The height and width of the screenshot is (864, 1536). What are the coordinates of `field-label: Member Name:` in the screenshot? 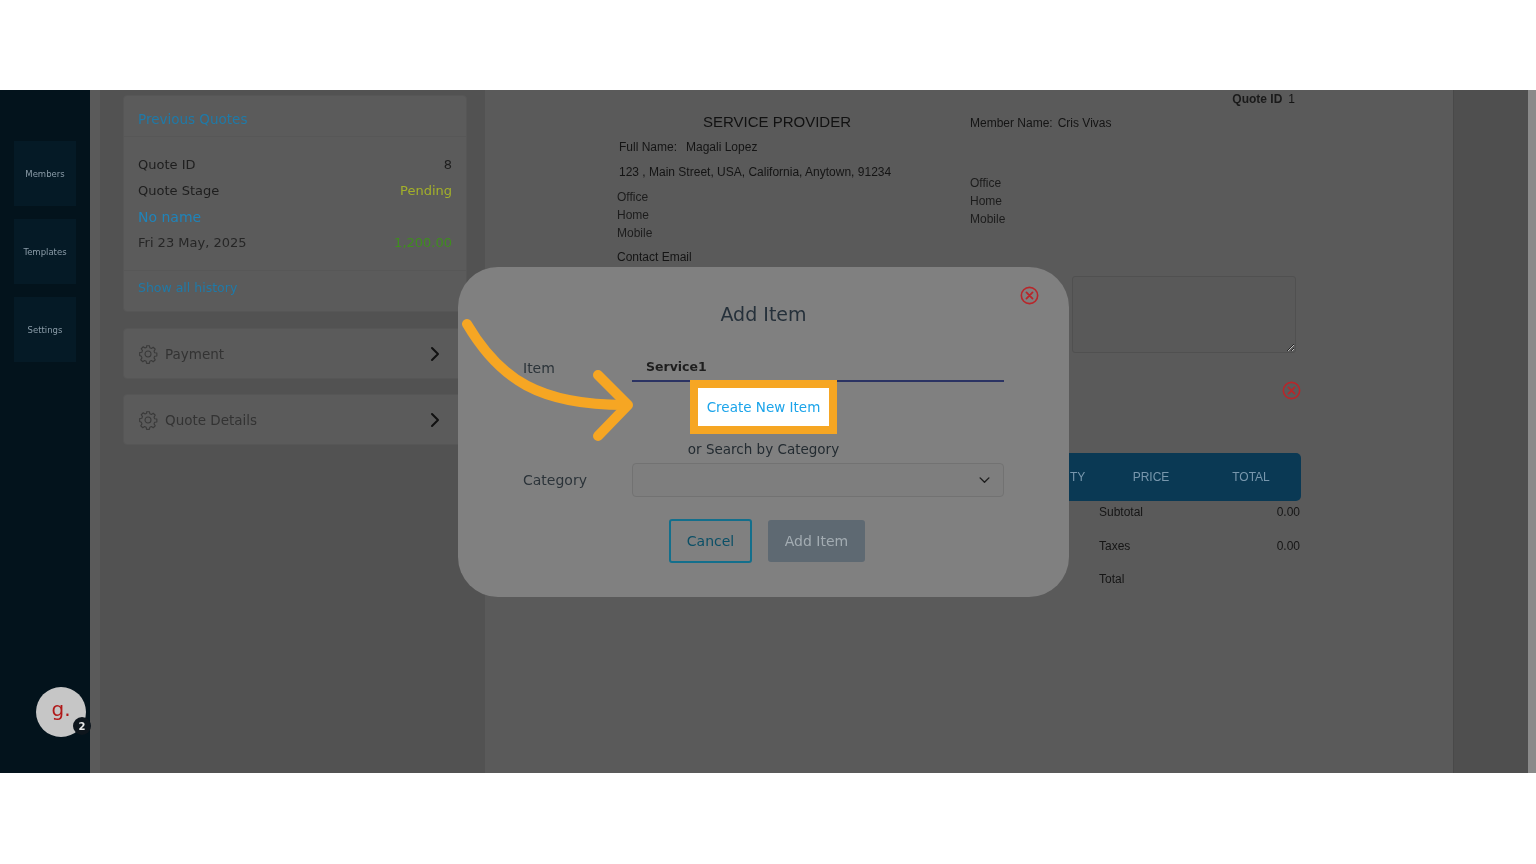 It's located at (1011, 123).